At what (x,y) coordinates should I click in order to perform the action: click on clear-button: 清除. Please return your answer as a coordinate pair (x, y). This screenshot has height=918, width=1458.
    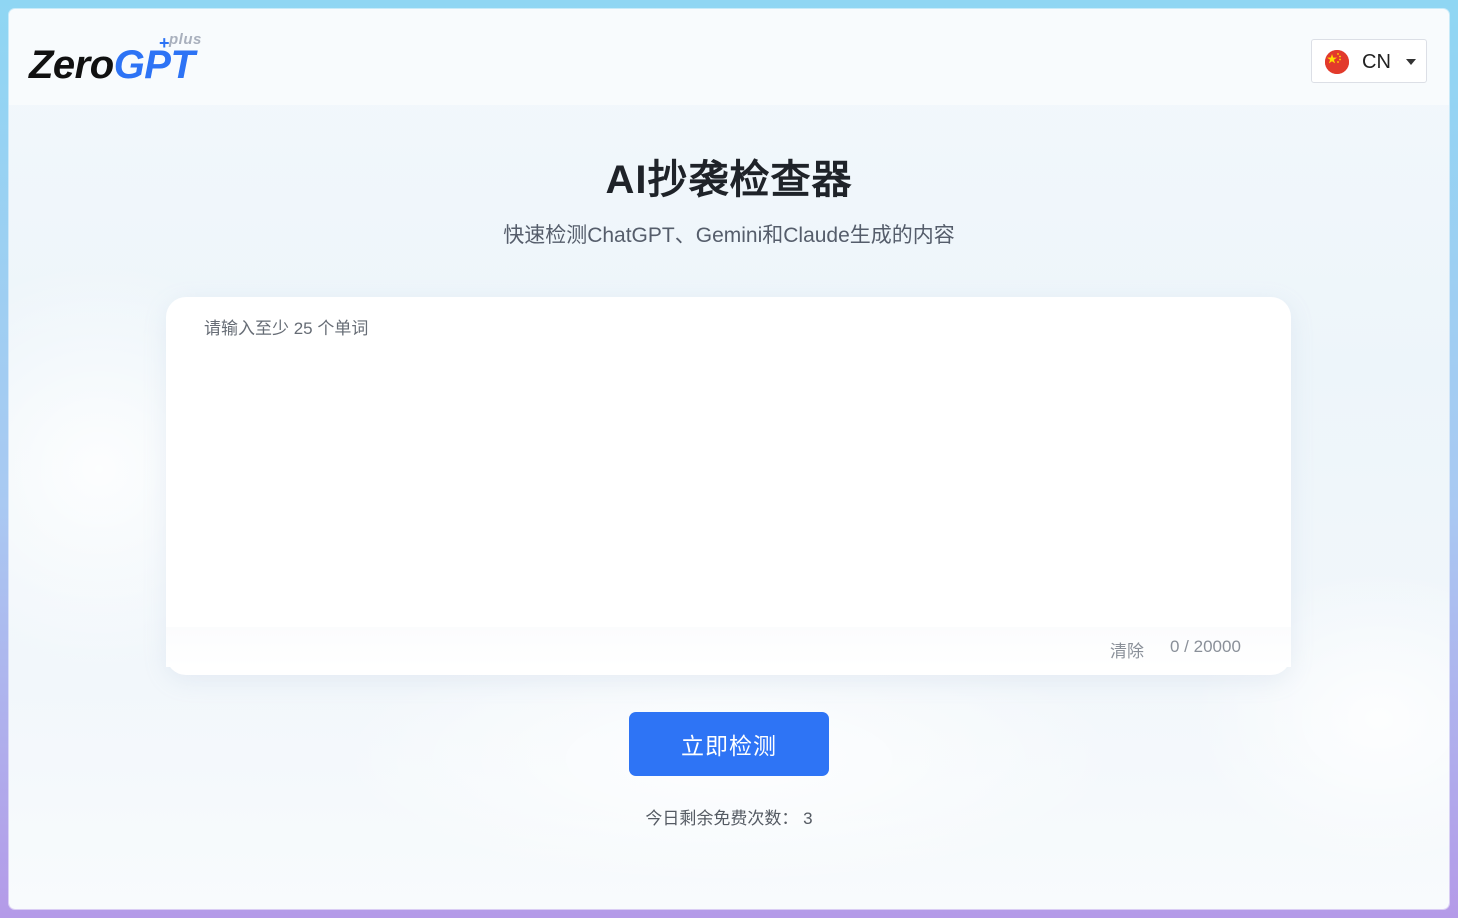
    Looking at the image, I should click on (1127, 649).